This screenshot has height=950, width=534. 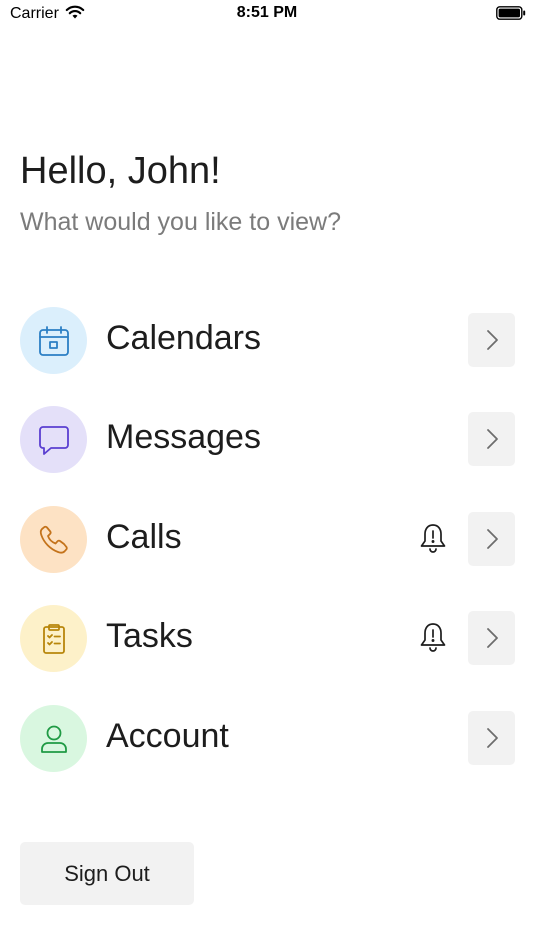 What do you see at coordinates (183, 338) in the screenshot?
I see `menu-item-label: Calendars` at bounding box center [183, 338].